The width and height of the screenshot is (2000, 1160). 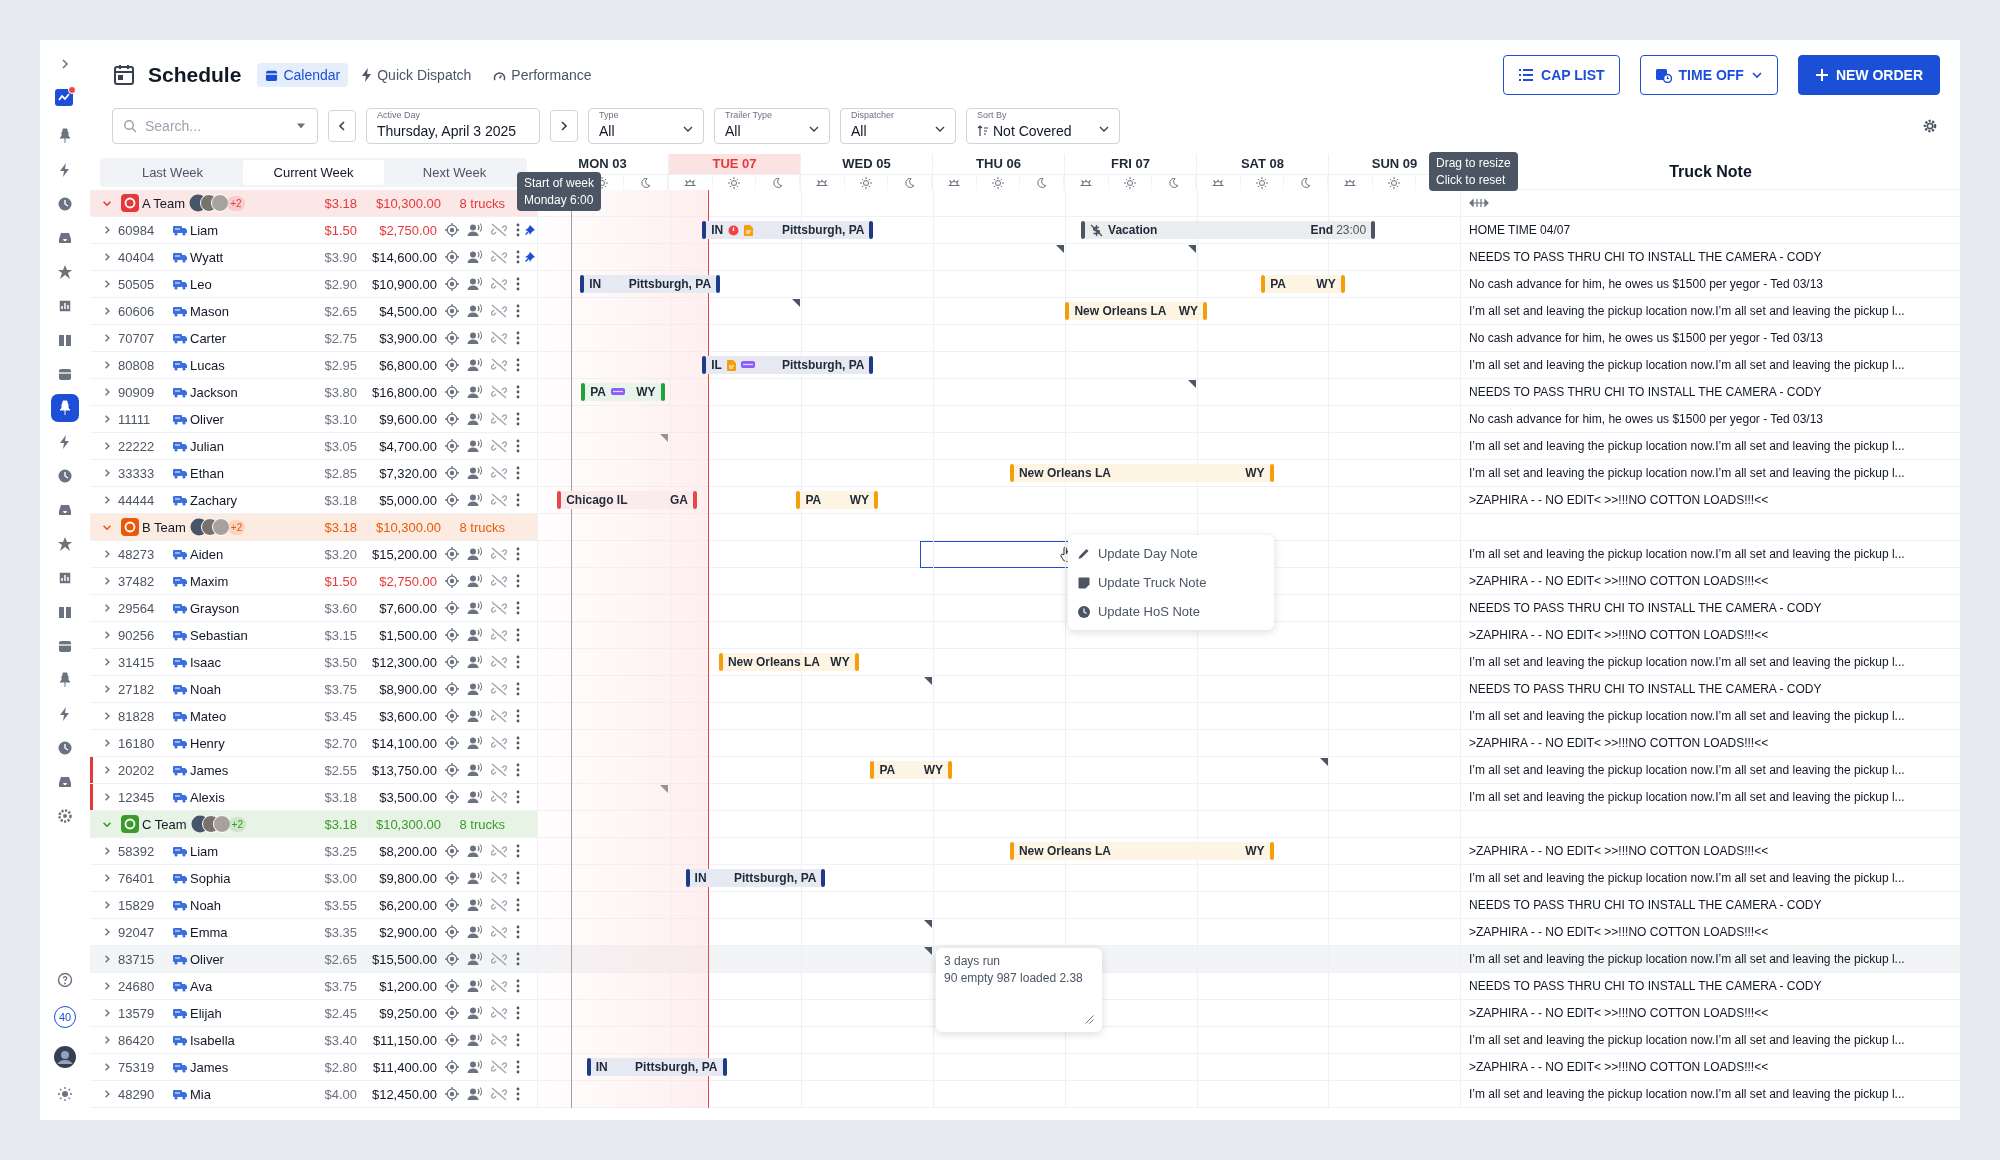 I want to click on driver-name: Grayson, so click(x=215, y=608).